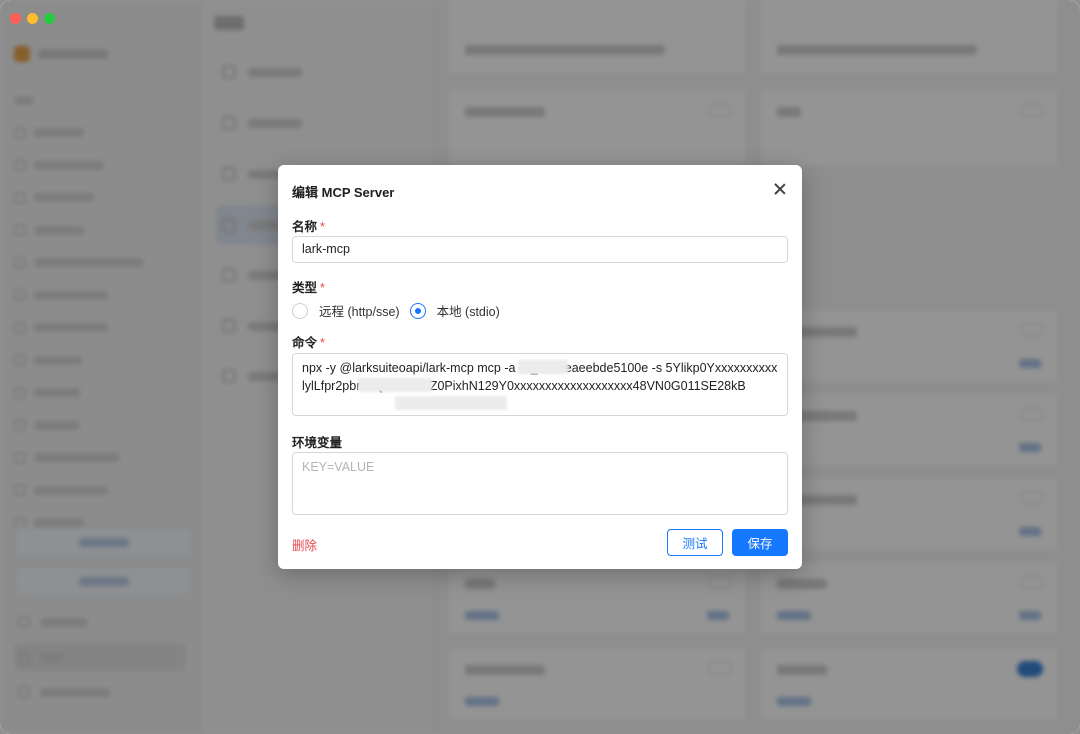  Describe the element at coordinates (540, 249) in the screenshot. I see `name-input: lark-mcp` at that location.